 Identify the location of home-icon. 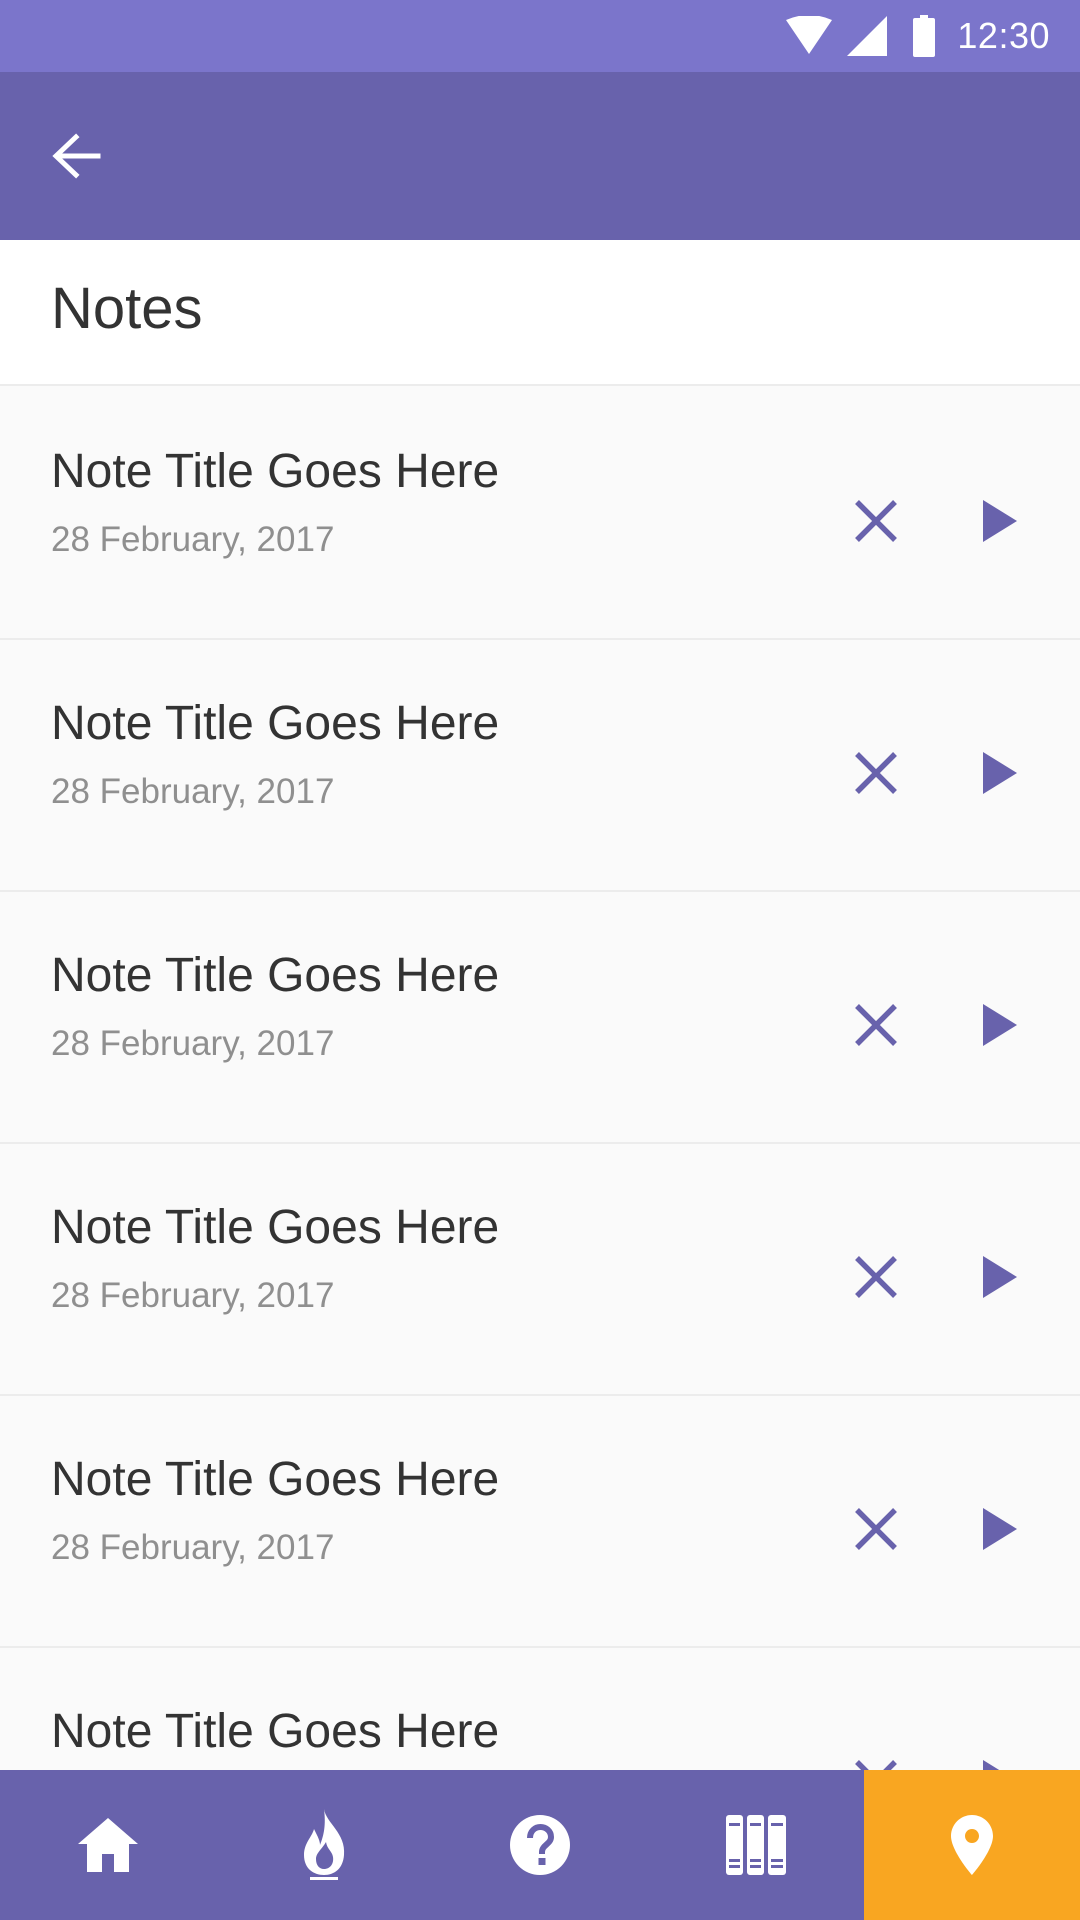
(108, 1845).